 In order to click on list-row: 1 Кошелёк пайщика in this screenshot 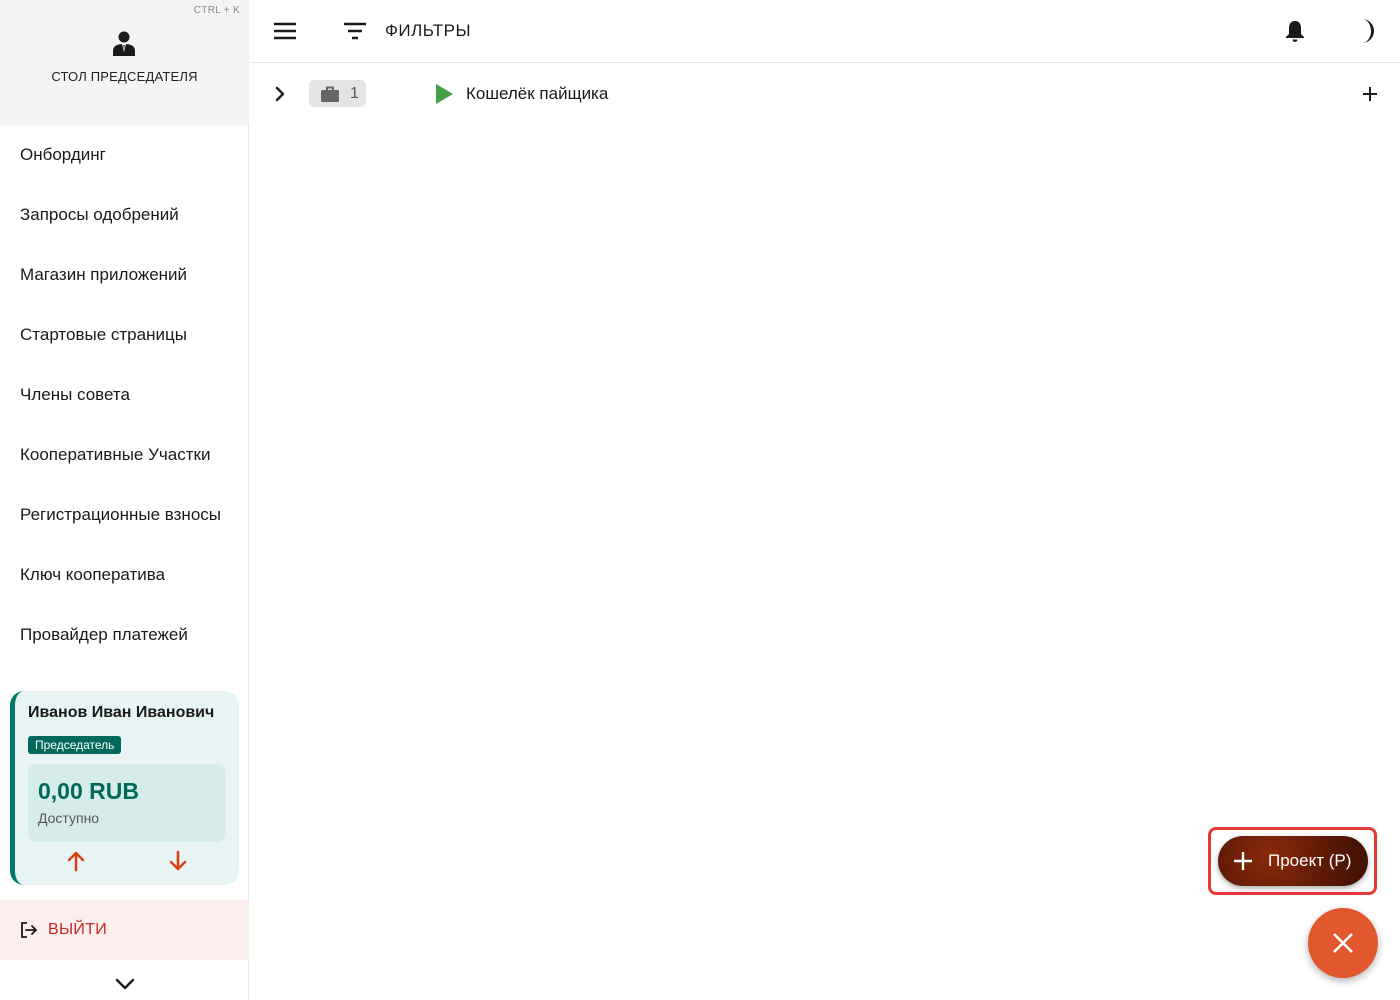, I will do `click(825, 94)`.